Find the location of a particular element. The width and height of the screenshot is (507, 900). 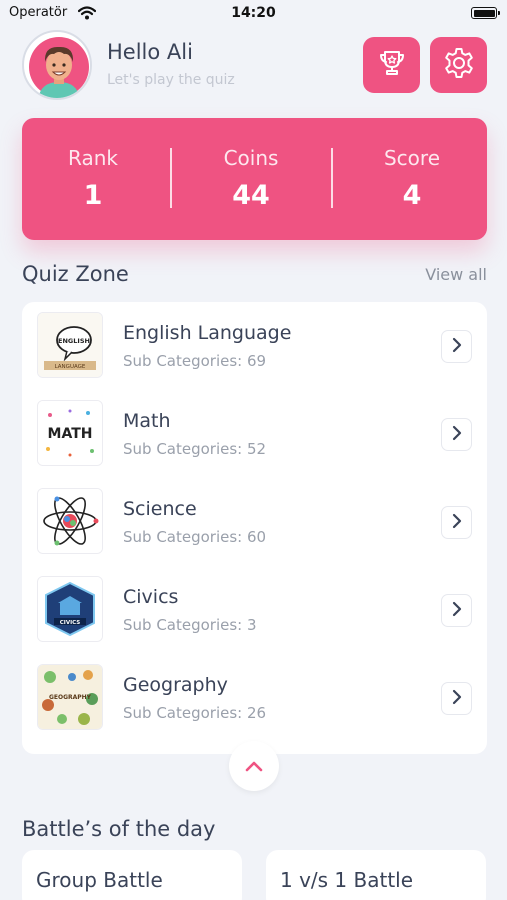

open-geography-button is located at coordinates (456, 698).